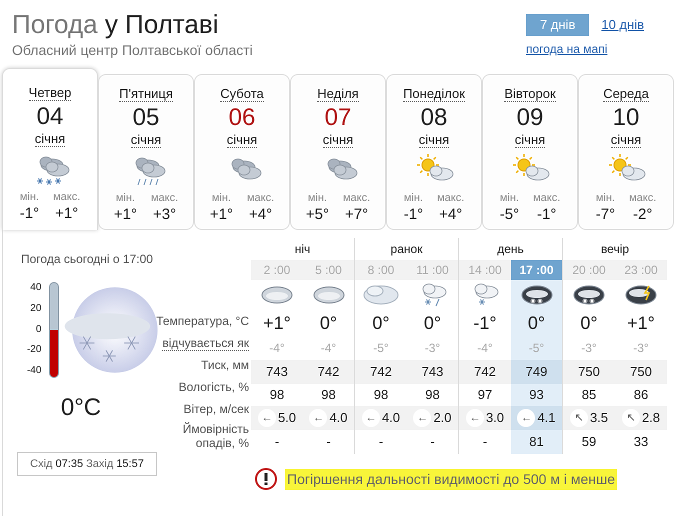  What do you see at coordinates (606, 214) in the screenshot?
I see `min-temp: -7°` at bounding box center [606, 214].